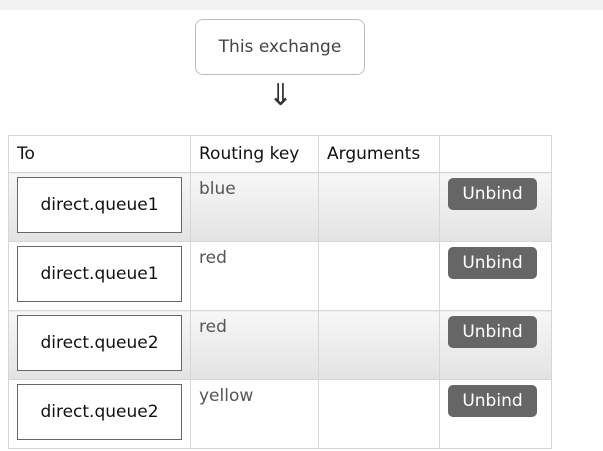 The image size is (603, 451). I want to click on routing-key-cell: blue, so click(254, 207).